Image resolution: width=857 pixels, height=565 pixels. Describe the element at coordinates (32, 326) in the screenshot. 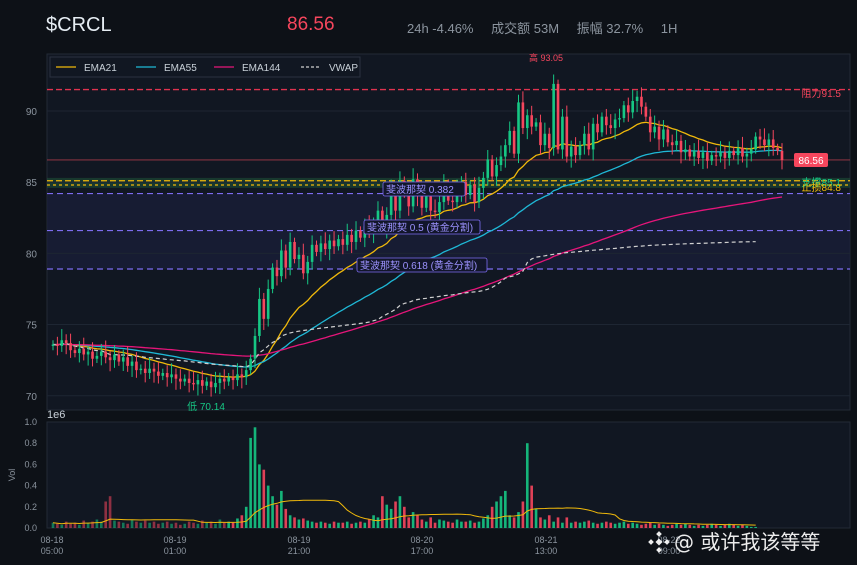

I see `y-tick-label: 75` at that location.